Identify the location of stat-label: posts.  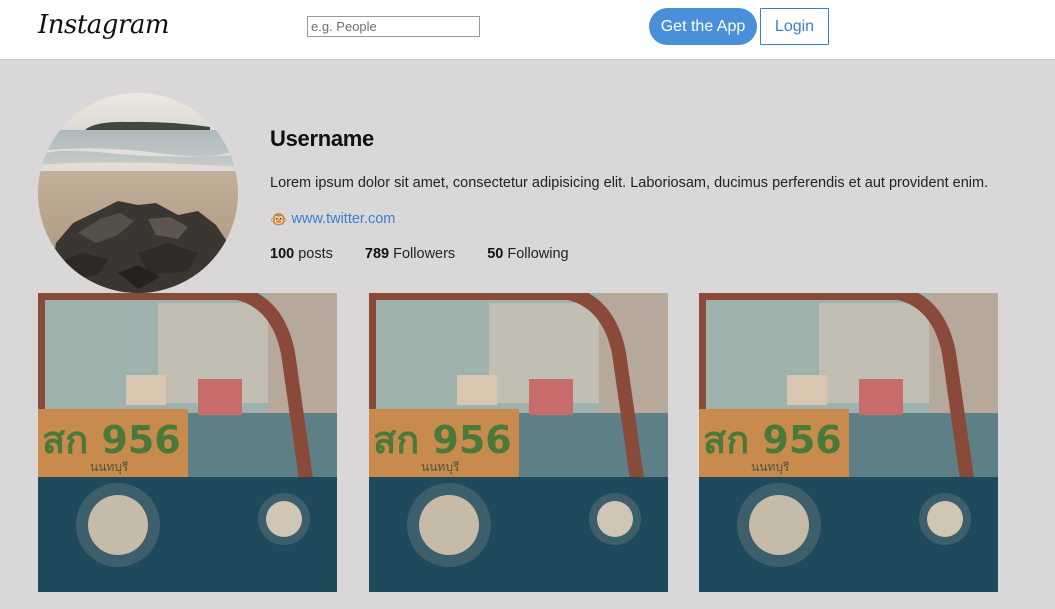
(315, 254).